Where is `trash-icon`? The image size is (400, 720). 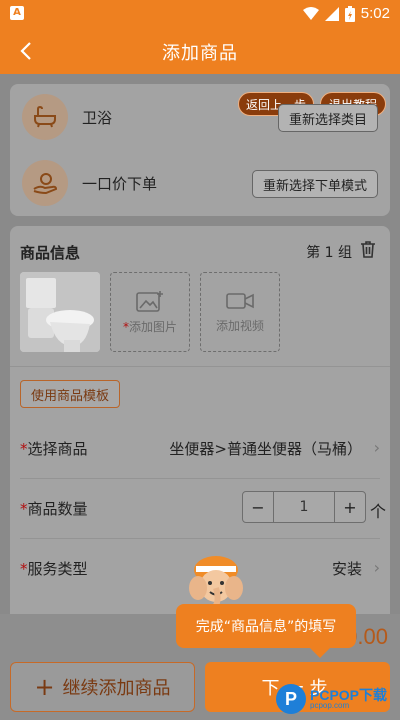 trash-icon is located at coordinates (368, 249).